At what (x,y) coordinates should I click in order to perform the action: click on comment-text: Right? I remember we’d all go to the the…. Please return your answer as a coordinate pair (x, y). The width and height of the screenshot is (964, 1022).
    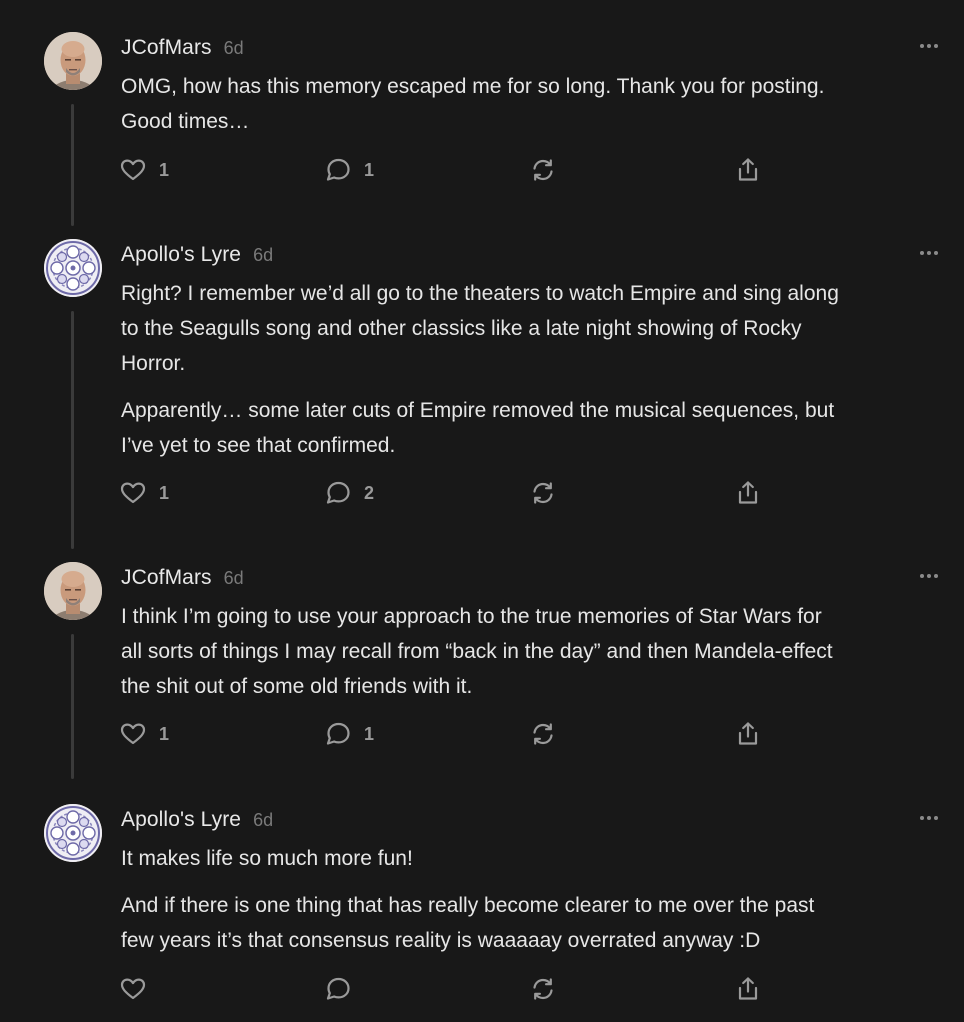
    Looking at the image, I should click on (480, 328).